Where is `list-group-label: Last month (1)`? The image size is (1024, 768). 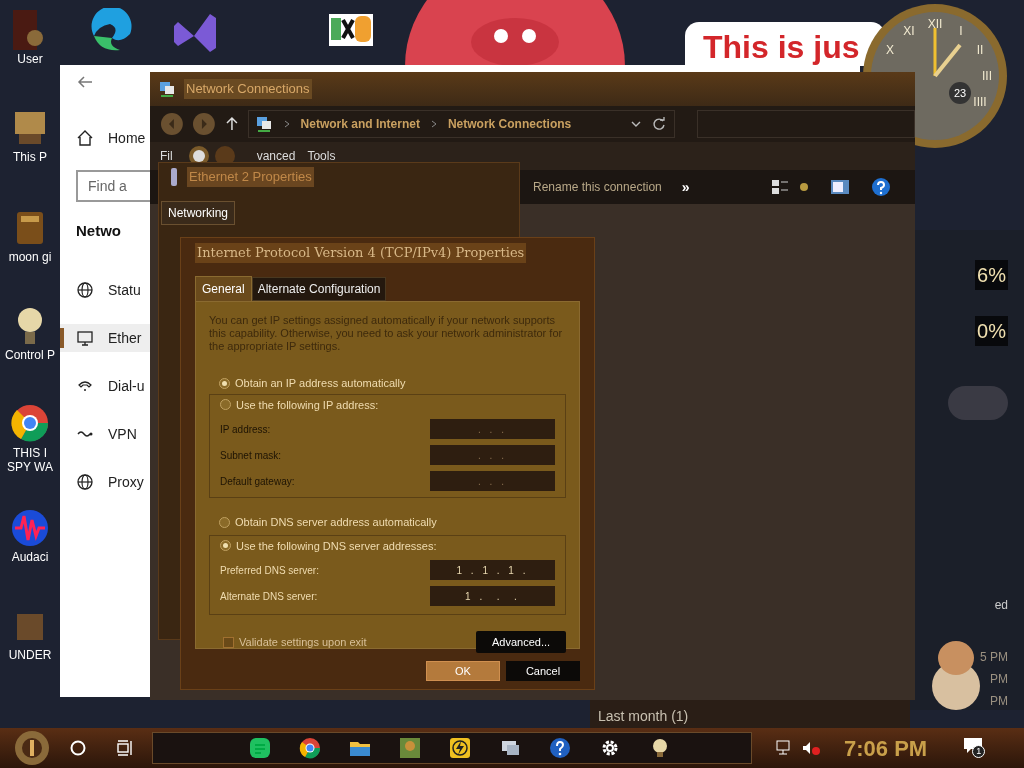
list-group-label: Last month (1) is located at coordinates (643, 716).